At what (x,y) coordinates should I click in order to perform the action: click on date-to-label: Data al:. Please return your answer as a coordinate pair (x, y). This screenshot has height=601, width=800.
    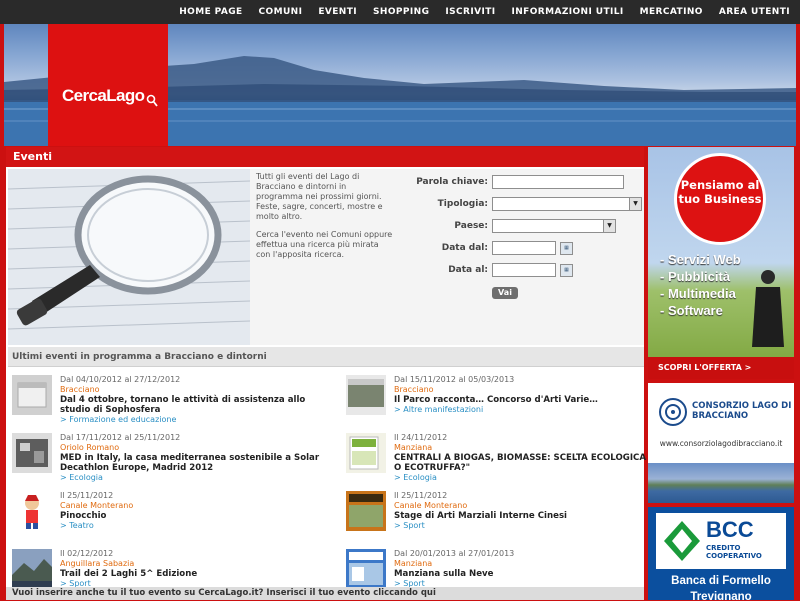
    Looking at the image, I should click on (468, 270).